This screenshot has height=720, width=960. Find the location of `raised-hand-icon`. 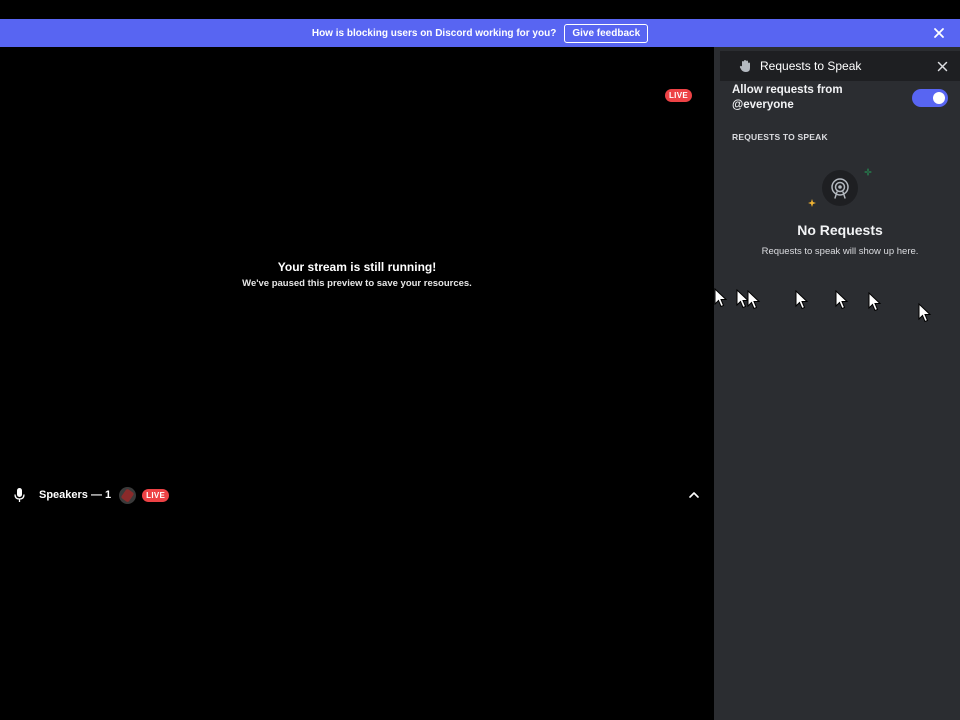

raised-hand-icon is located at coordinates (744, 66).